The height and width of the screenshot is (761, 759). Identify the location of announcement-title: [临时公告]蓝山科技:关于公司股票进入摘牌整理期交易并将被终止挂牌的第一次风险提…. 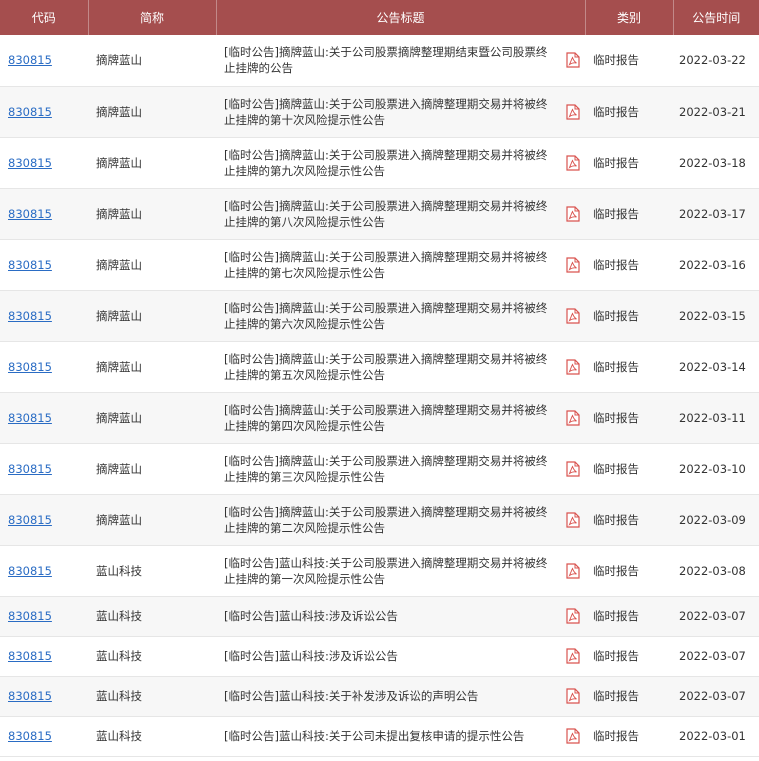
(386, 570).